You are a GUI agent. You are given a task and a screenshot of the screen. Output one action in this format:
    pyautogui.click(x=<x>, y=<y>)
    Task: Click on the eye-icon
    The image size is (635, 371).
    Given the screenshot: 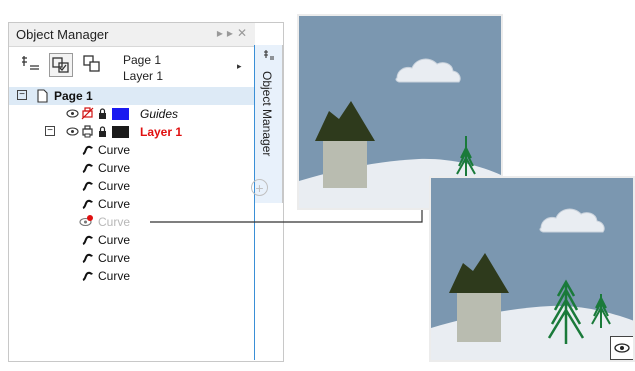 What is the action you would take?
    pyautogui.click(x=622, y=348)
    